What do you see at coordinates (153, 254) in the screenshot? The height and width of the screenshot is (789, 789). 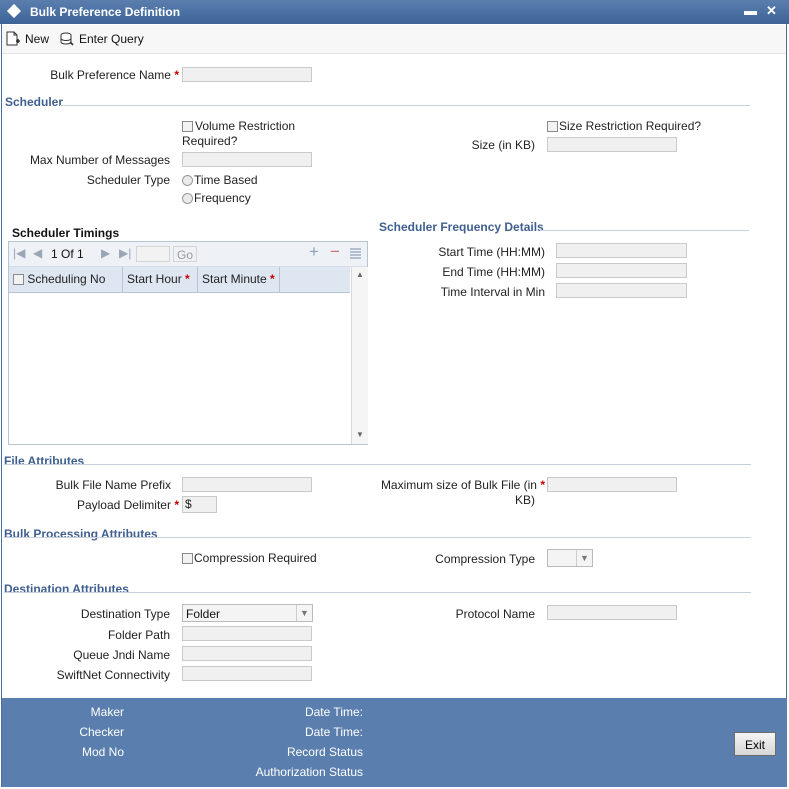 I see `page-number-input` at bounding box center [153, 254].